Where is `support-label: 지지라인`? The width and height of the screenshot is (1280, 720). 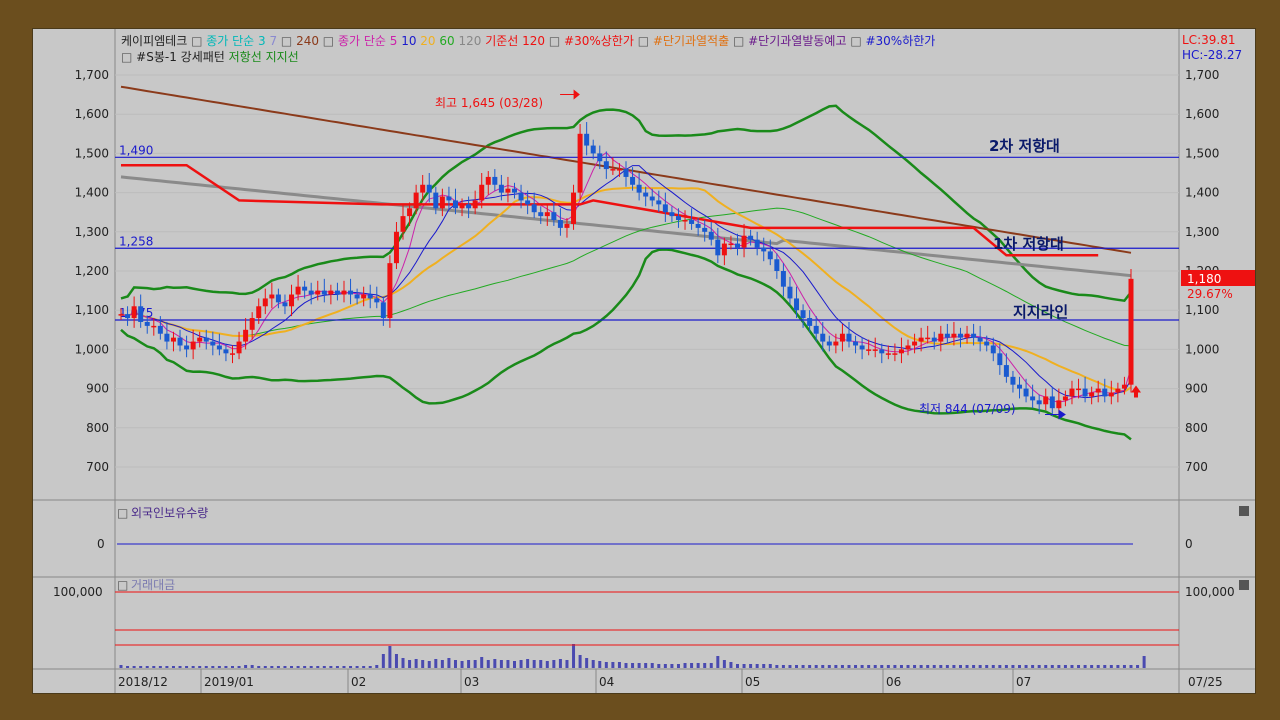 support-label: 지지라인 is located at coordinates (1040, 312).